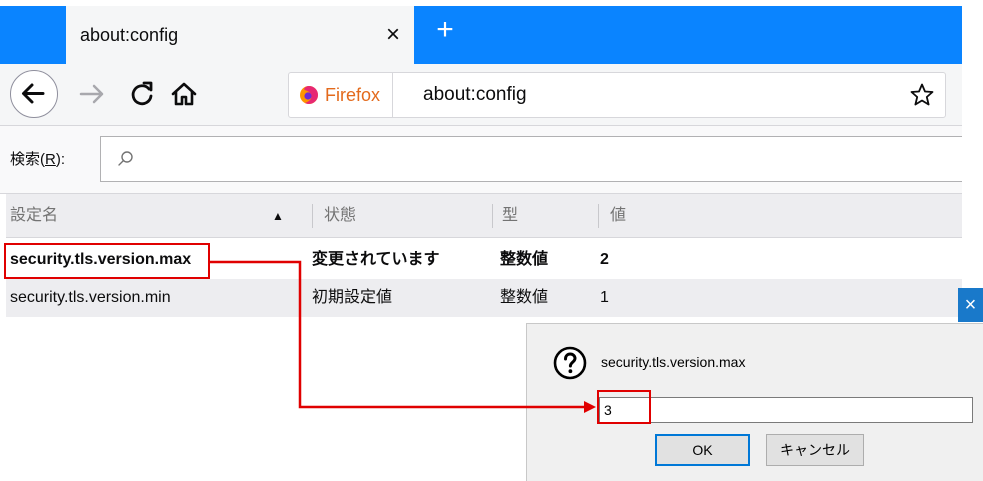 This screenshot has width=983, height=481. What do you see at coordinates (353, 94) in the screenshot?
I see `identity-label: Firefox` at bounding box center [353, 94].